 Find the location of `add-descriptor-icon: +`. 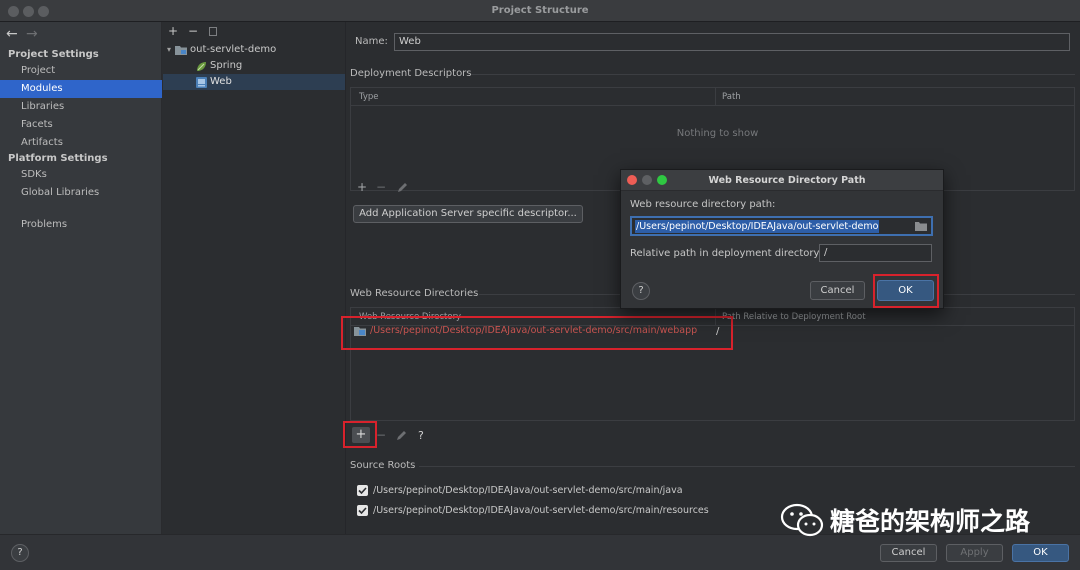

add-descriptor-icon: + is located at coordinates (362, 187).